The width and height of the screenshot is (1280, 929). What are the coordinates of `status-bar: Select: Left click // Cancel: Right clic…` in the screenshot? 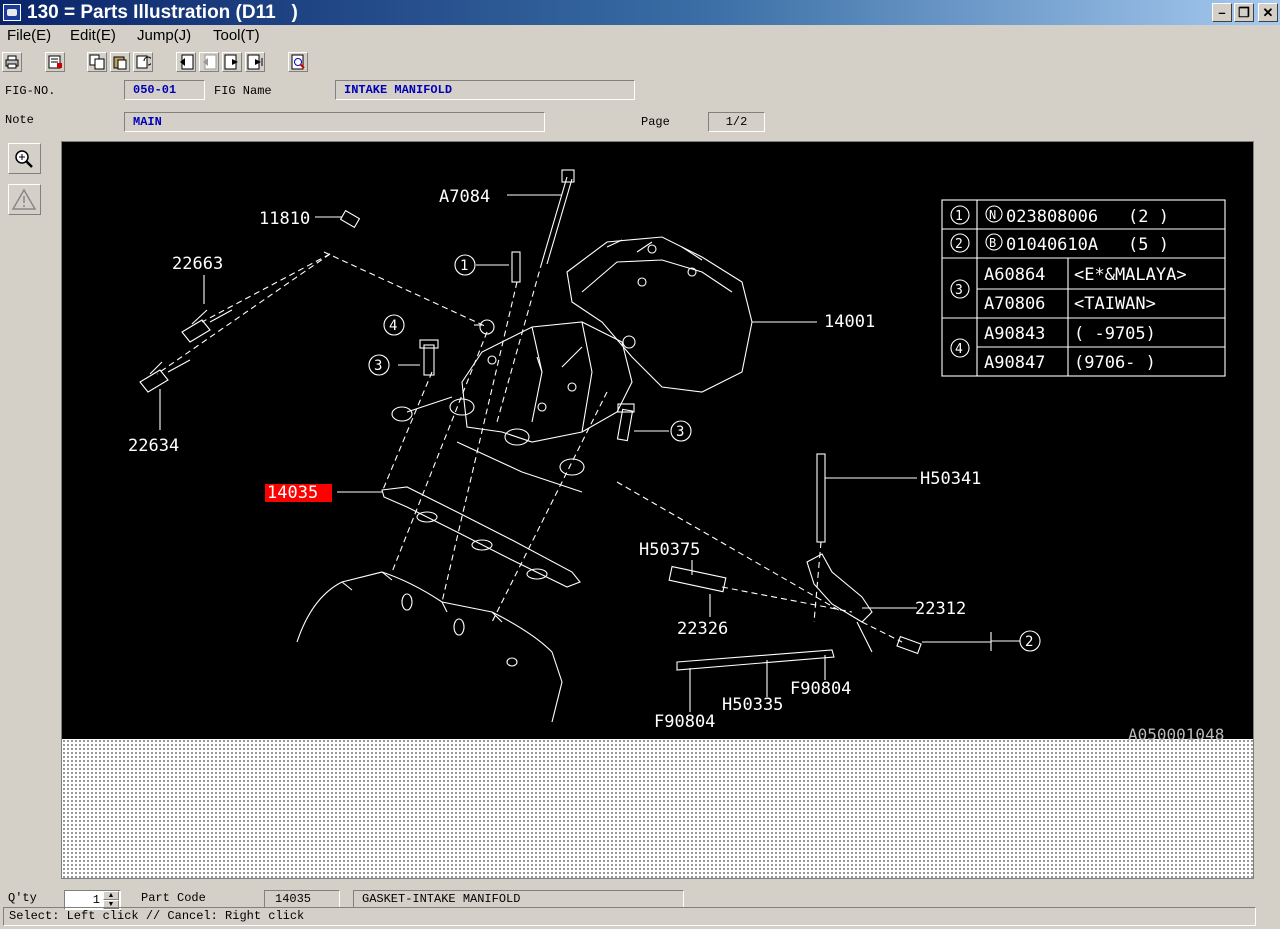 It's located at (629, 916).